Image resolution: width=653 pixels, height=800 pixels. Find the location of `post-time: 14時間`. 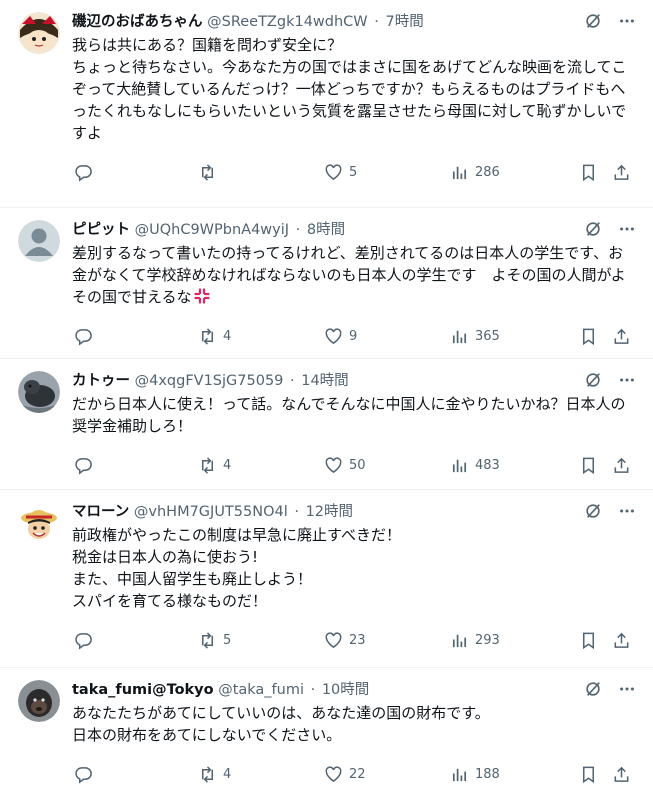

post-time: 14時間 is located at coordinates (324, 381).